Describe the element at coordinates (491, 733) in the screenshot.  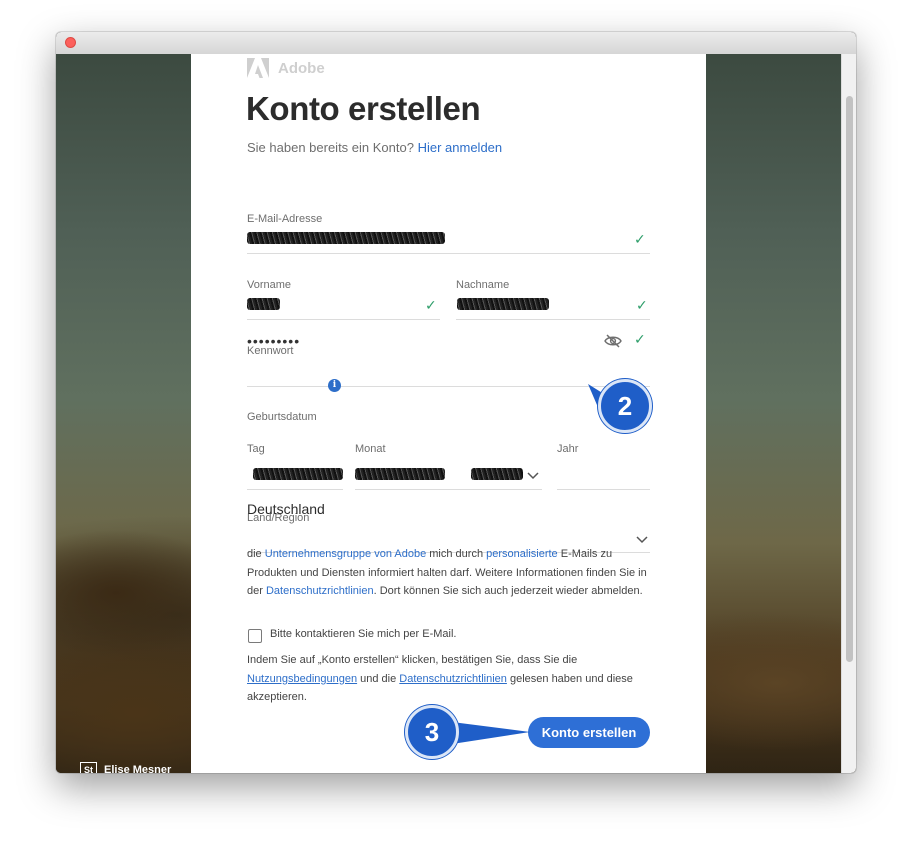
I see `callout-3-pointer` at that location.